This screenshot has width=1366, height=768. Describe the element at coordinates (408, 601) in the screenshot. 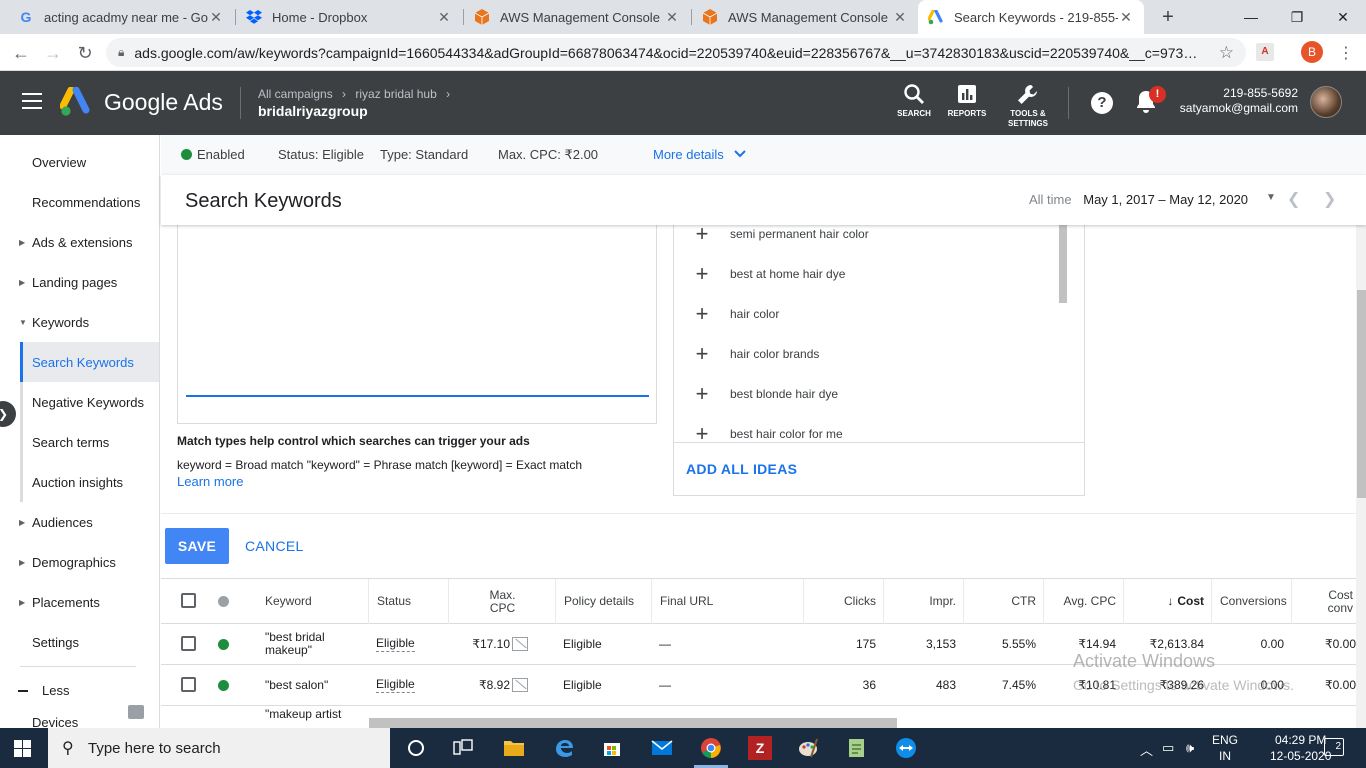

I see `column-header-status: Status` at that location.